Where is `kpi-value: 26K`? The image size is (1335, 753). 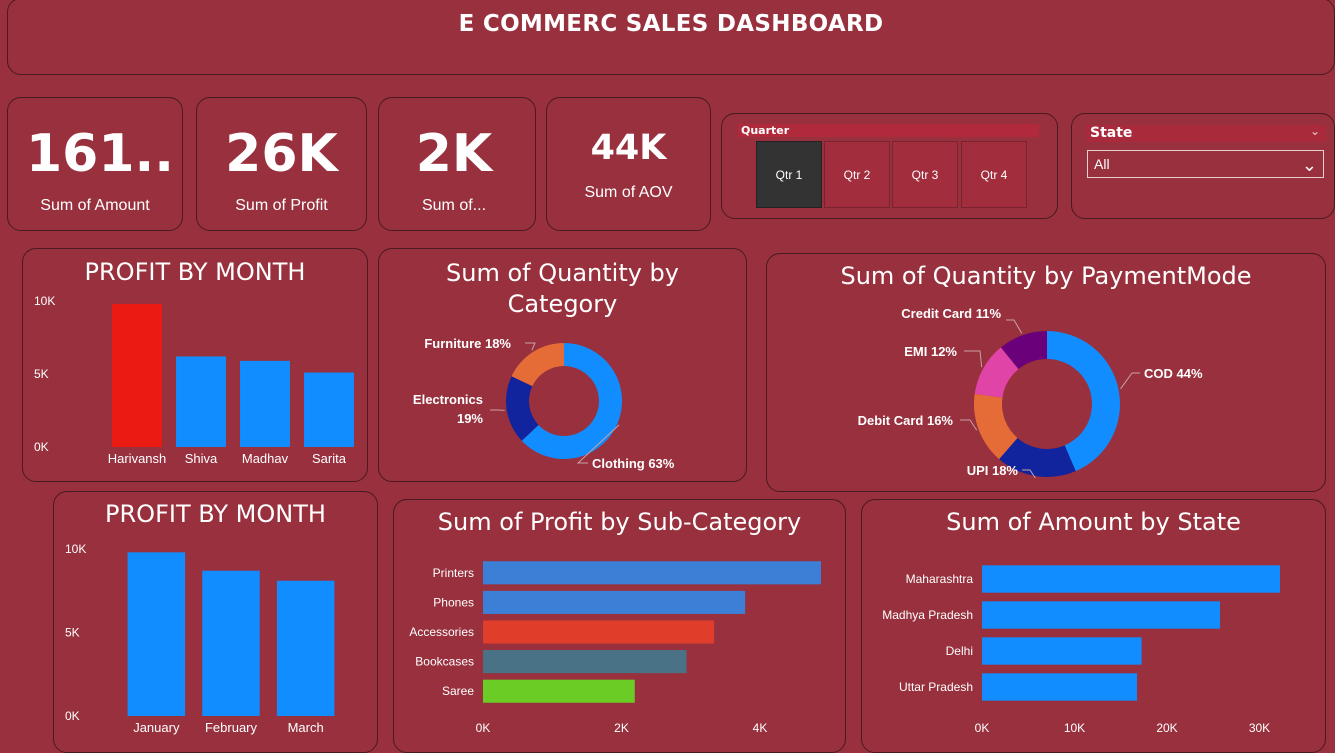
kpi-value: 26K is located at coordinates (281, 154).